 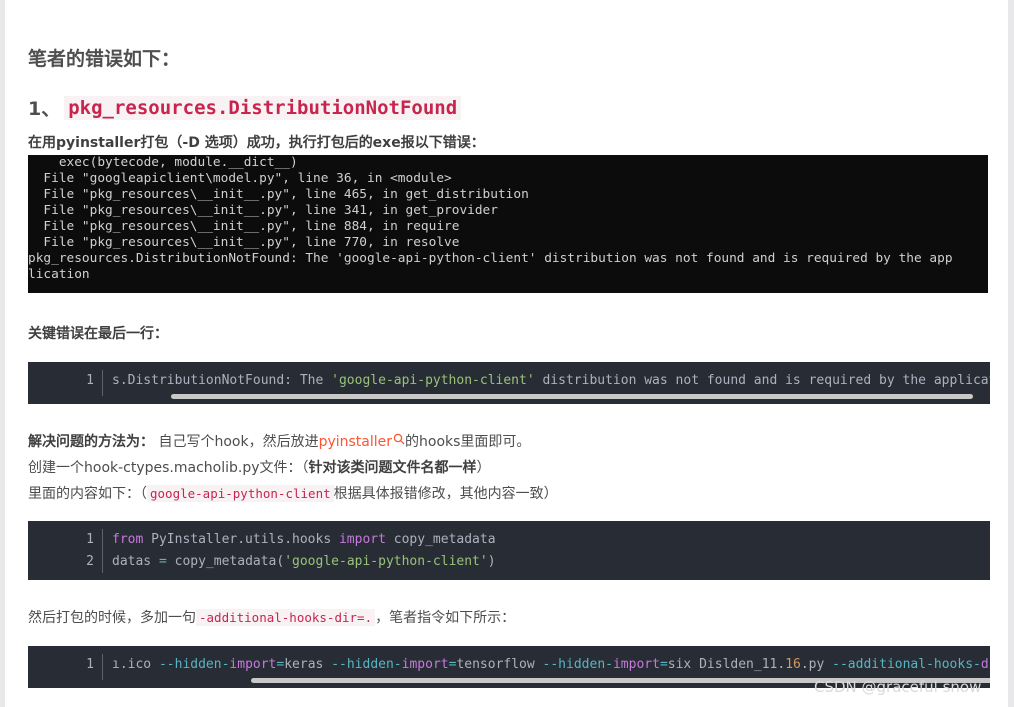 I want to click on search-icon, so click(x=399, y=439).